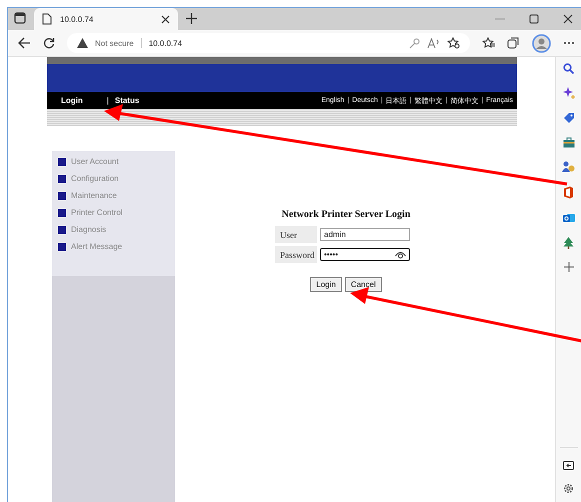  I want to click on warning-icon, so click(82, 43).